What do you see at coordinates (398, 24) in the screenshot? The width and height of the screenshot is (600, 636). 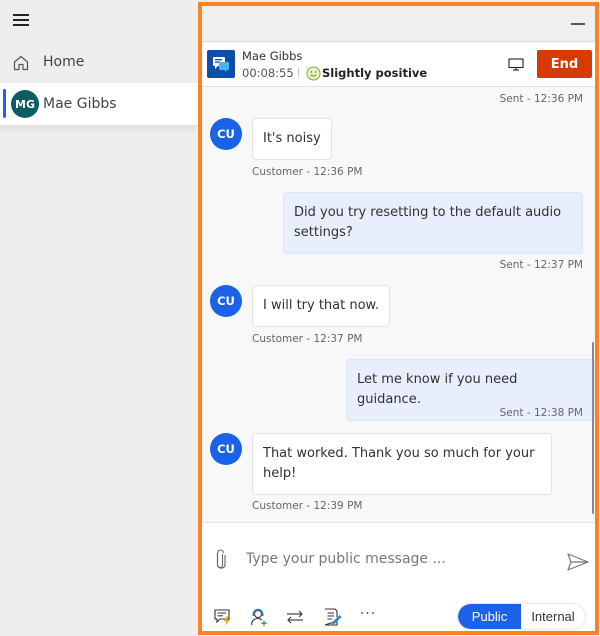 I see `panel-titlebar` at bounding box center [398, 24].